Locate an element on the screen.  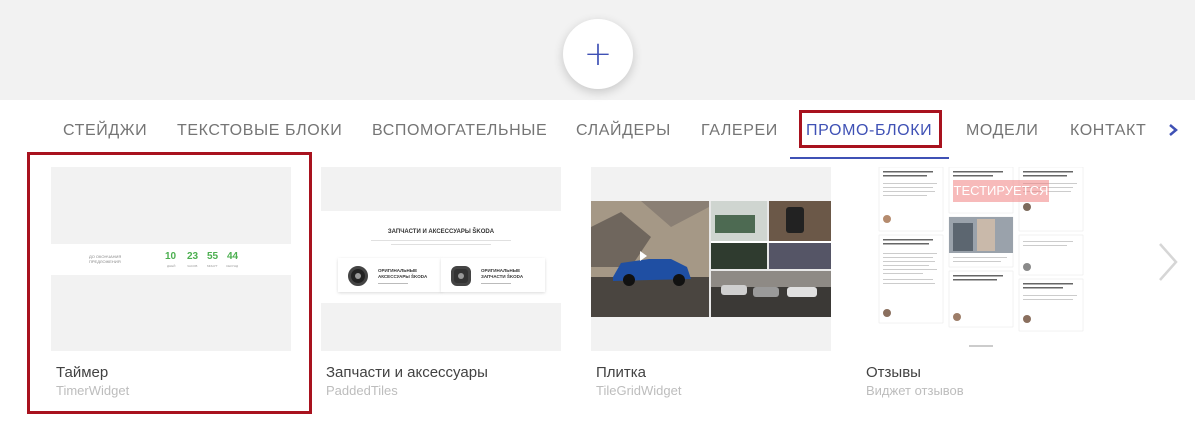
tile-label: ОРИГИНАЛЬНЫЕ АКСЕССУАРЫ ŠKODA is located at coordinates (403, 273).